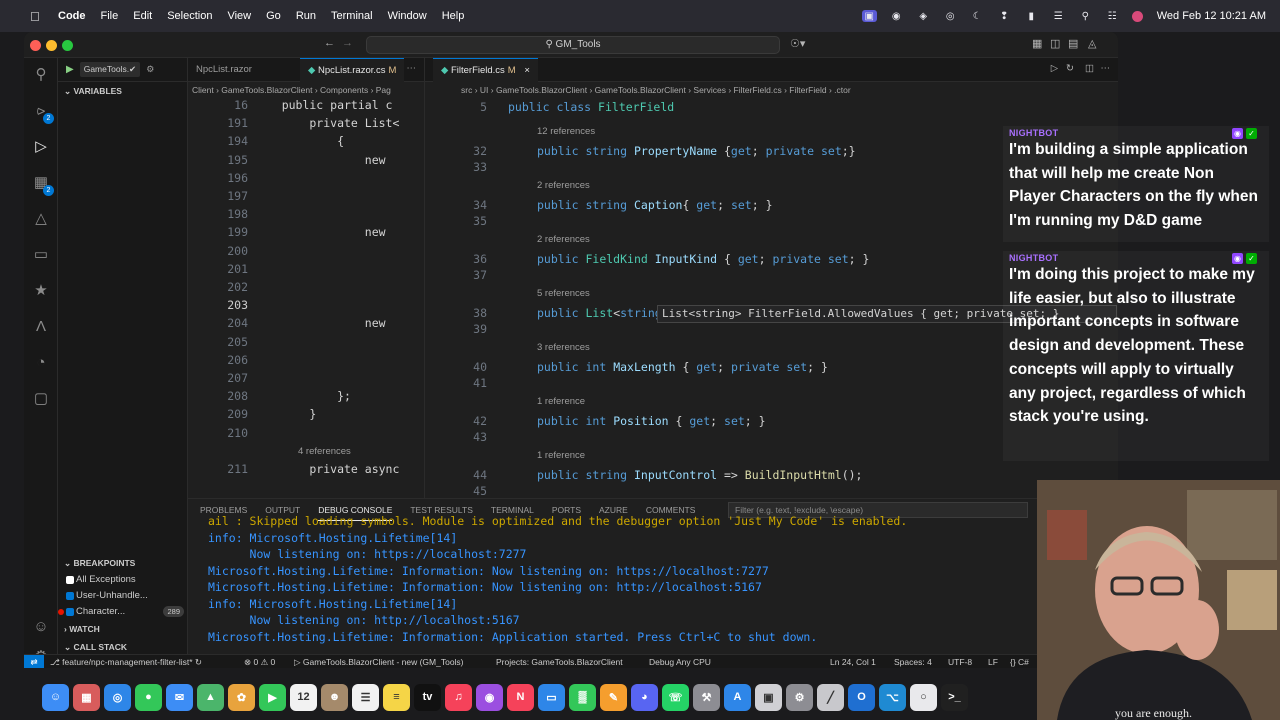 This screenshot has height=720, width=1280. I want to click on debug-settings-gear-icon: ⚙, so click(150, 69).